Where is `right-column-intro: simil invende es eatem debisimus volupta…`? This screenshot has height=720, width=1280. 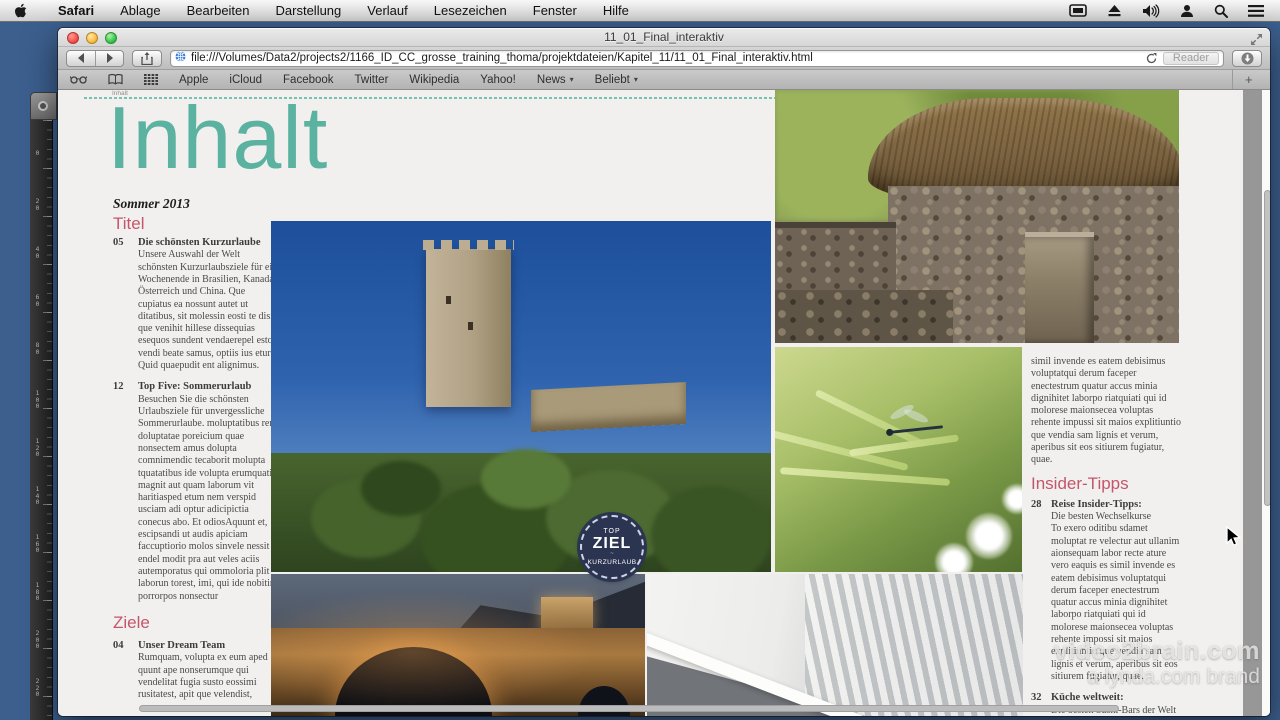
right-column-intro: simil invende es eatem debisimus volupta… is located at coordinates (1106, 411).